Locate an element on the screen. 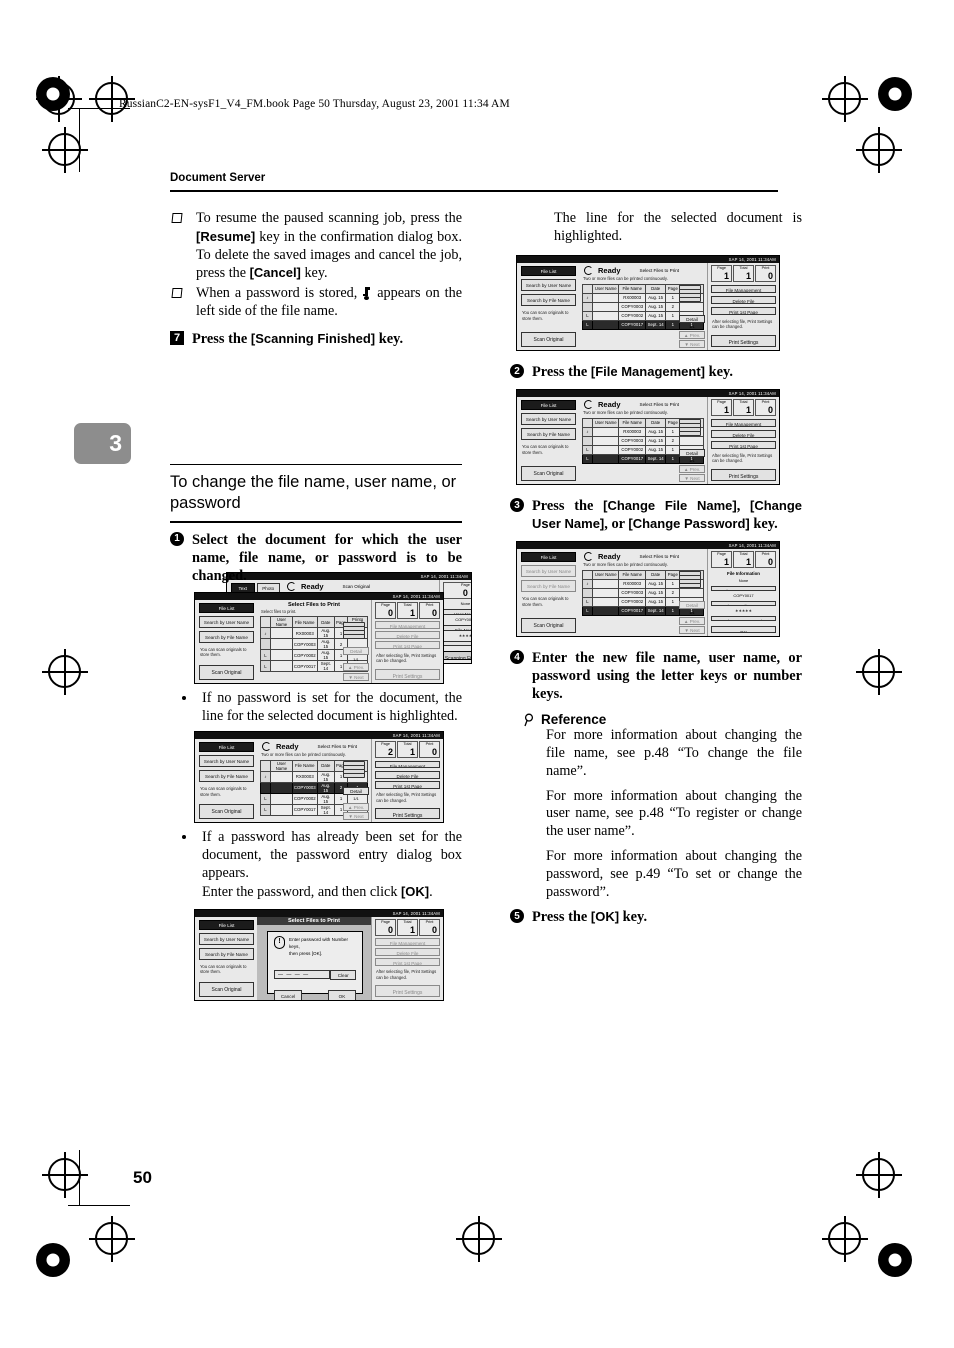 The image size is (954, 1348). status-ready: Ready is located at coordinates (609, 404).